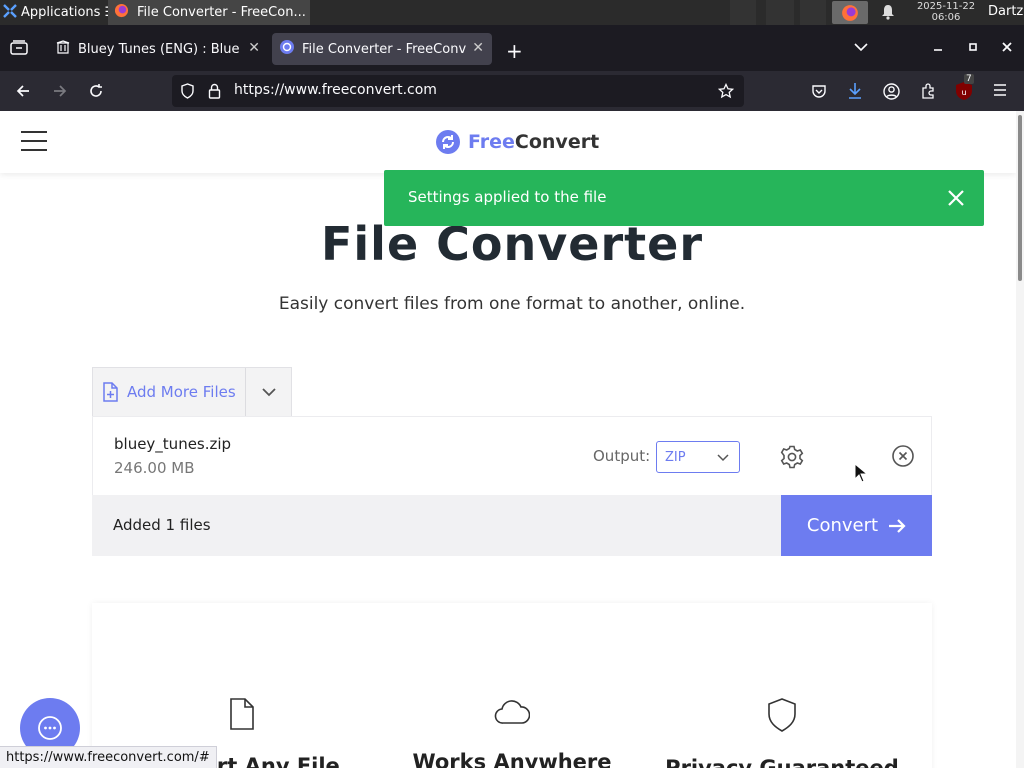 The image size is (1024, 768). What do you see at coordinates (946, 17) in the screenshot?
I see `clock-time: 06:06` at bounding box center [946, 17].